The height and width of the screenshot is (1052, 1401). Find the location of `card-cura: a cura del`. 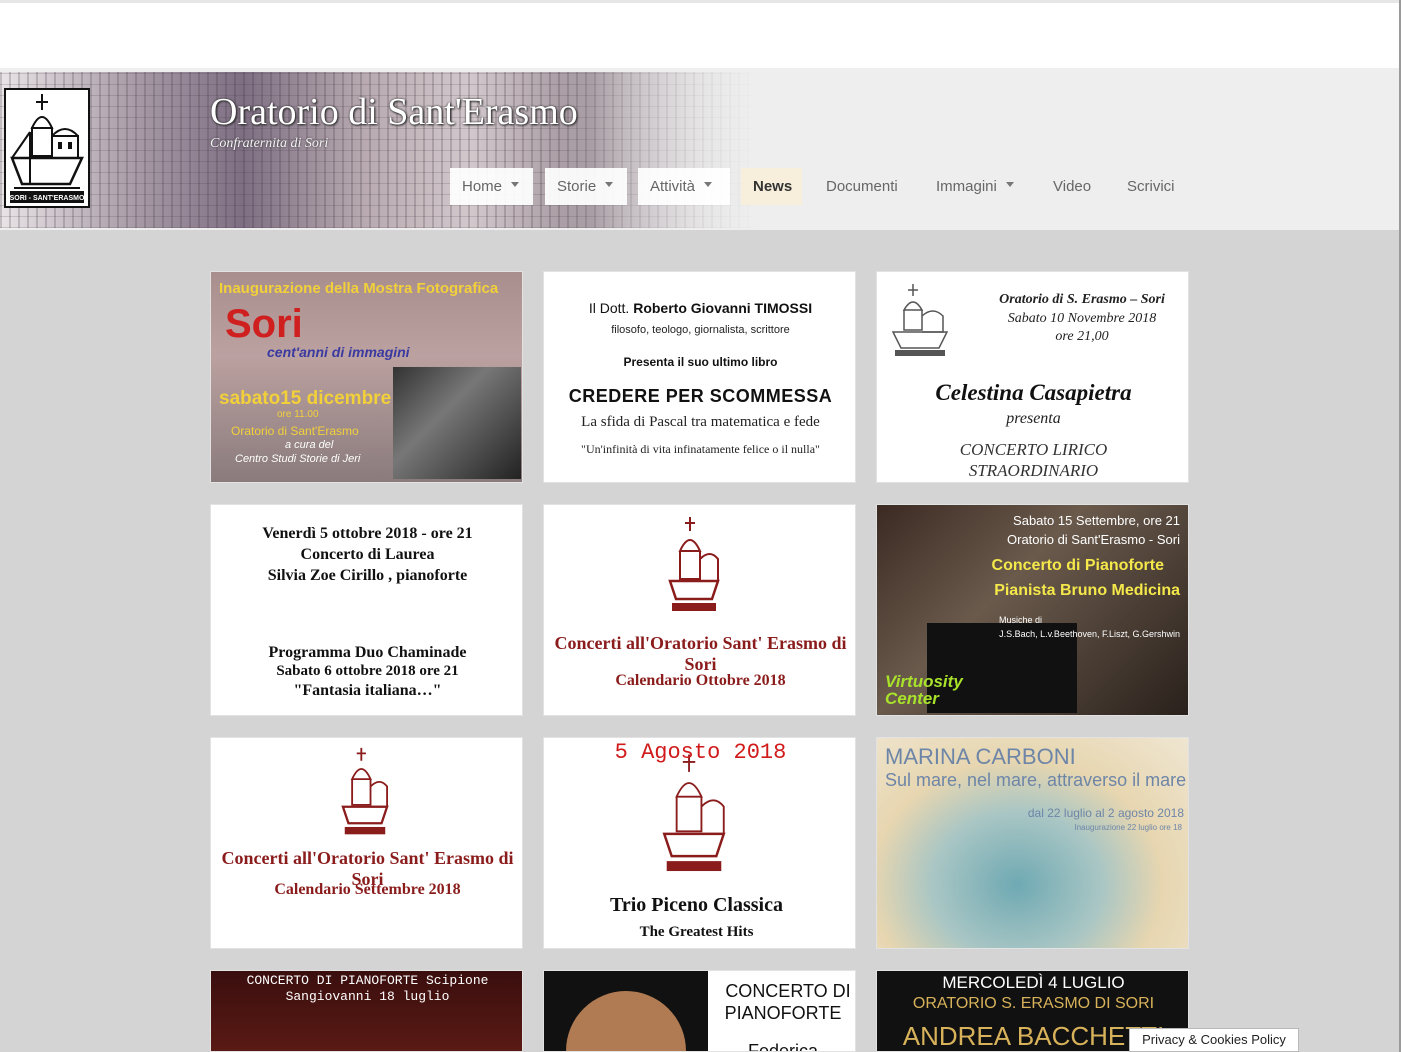

card-cura: a cura del is located at coordinates (309, 445).